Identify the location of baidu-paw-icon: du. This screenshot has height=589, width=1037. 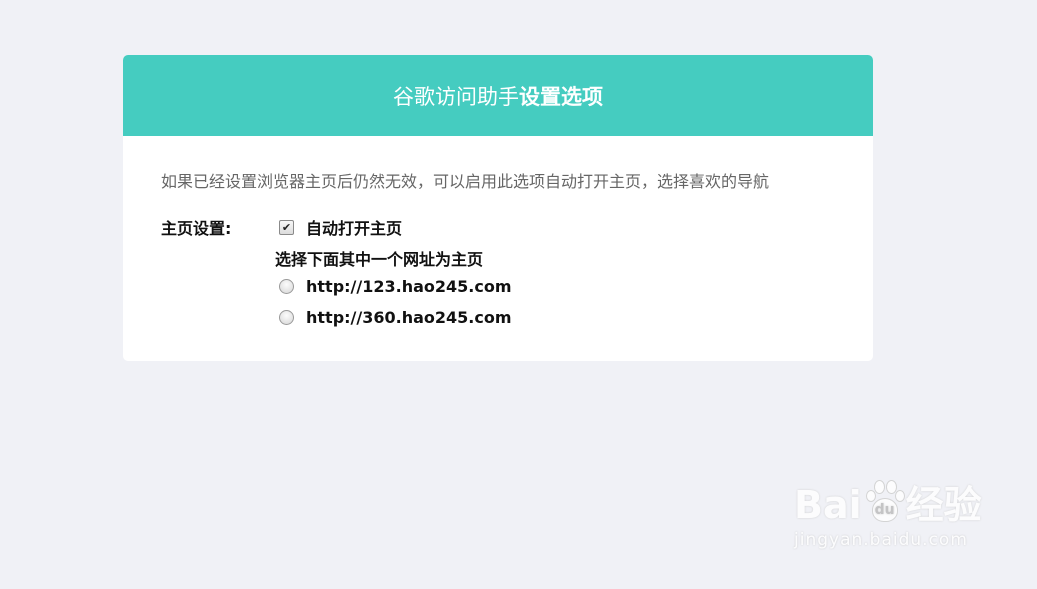
(884, 501).